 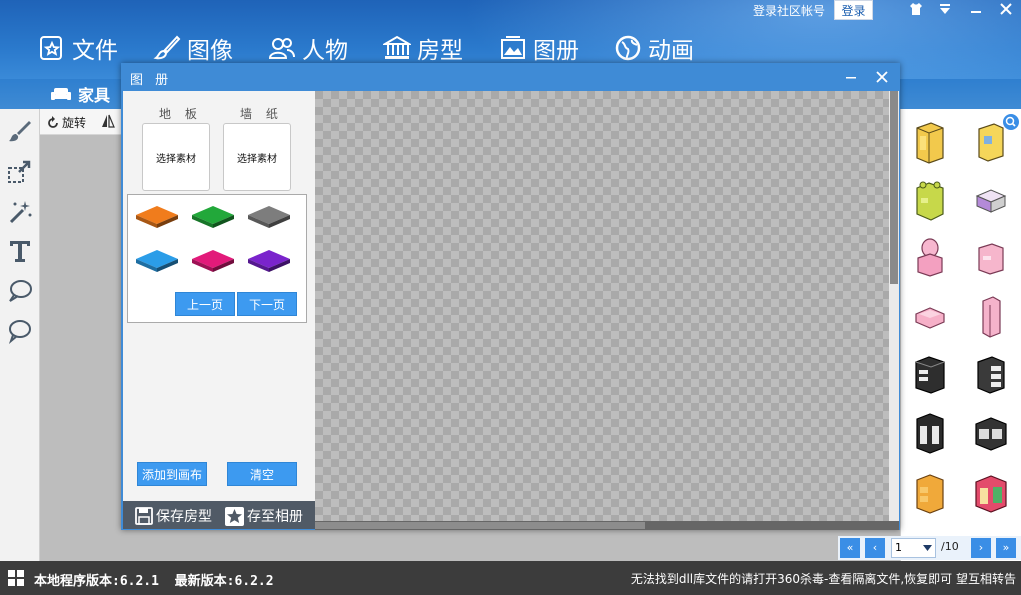 I want to click on tab-furniture: 家具, so click(x=80, y=94).